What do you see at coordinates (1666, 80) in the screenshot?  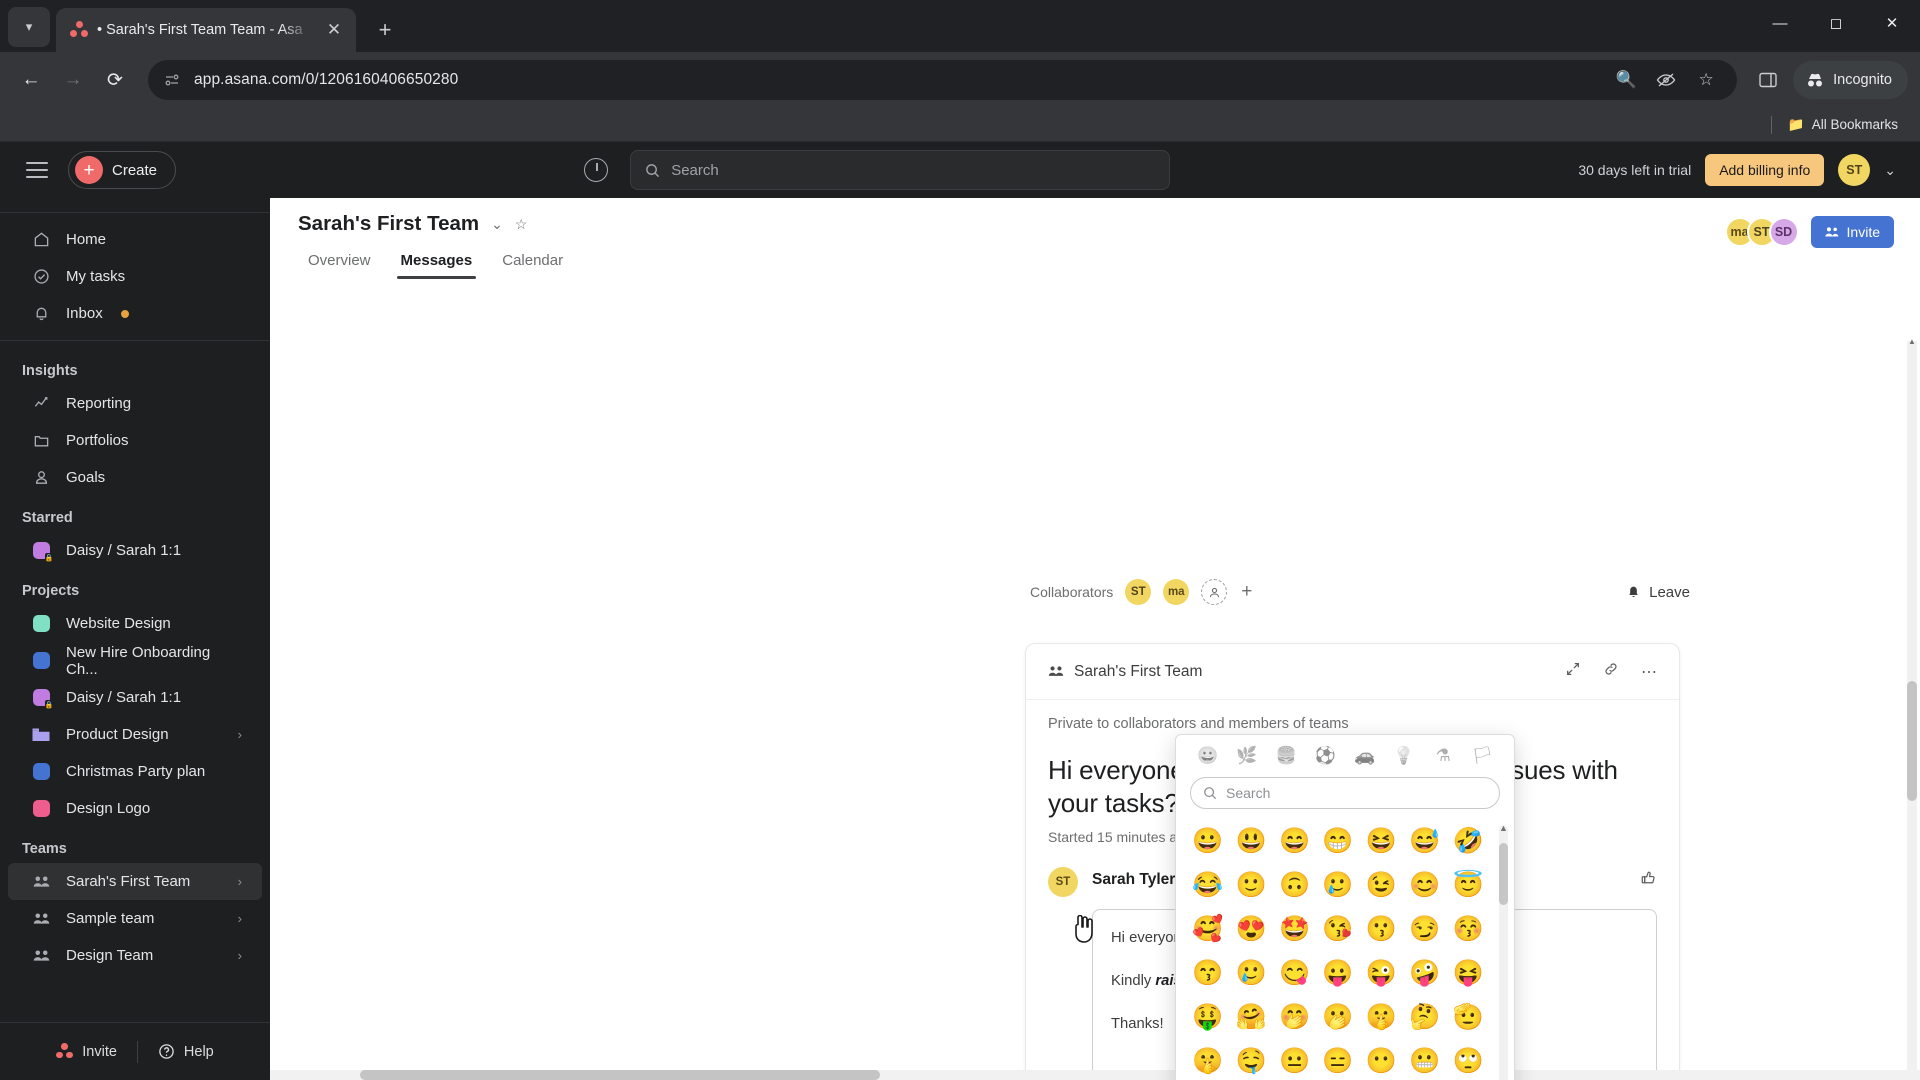 I see `eye-off-icon` at bounding box center [1666, 80].